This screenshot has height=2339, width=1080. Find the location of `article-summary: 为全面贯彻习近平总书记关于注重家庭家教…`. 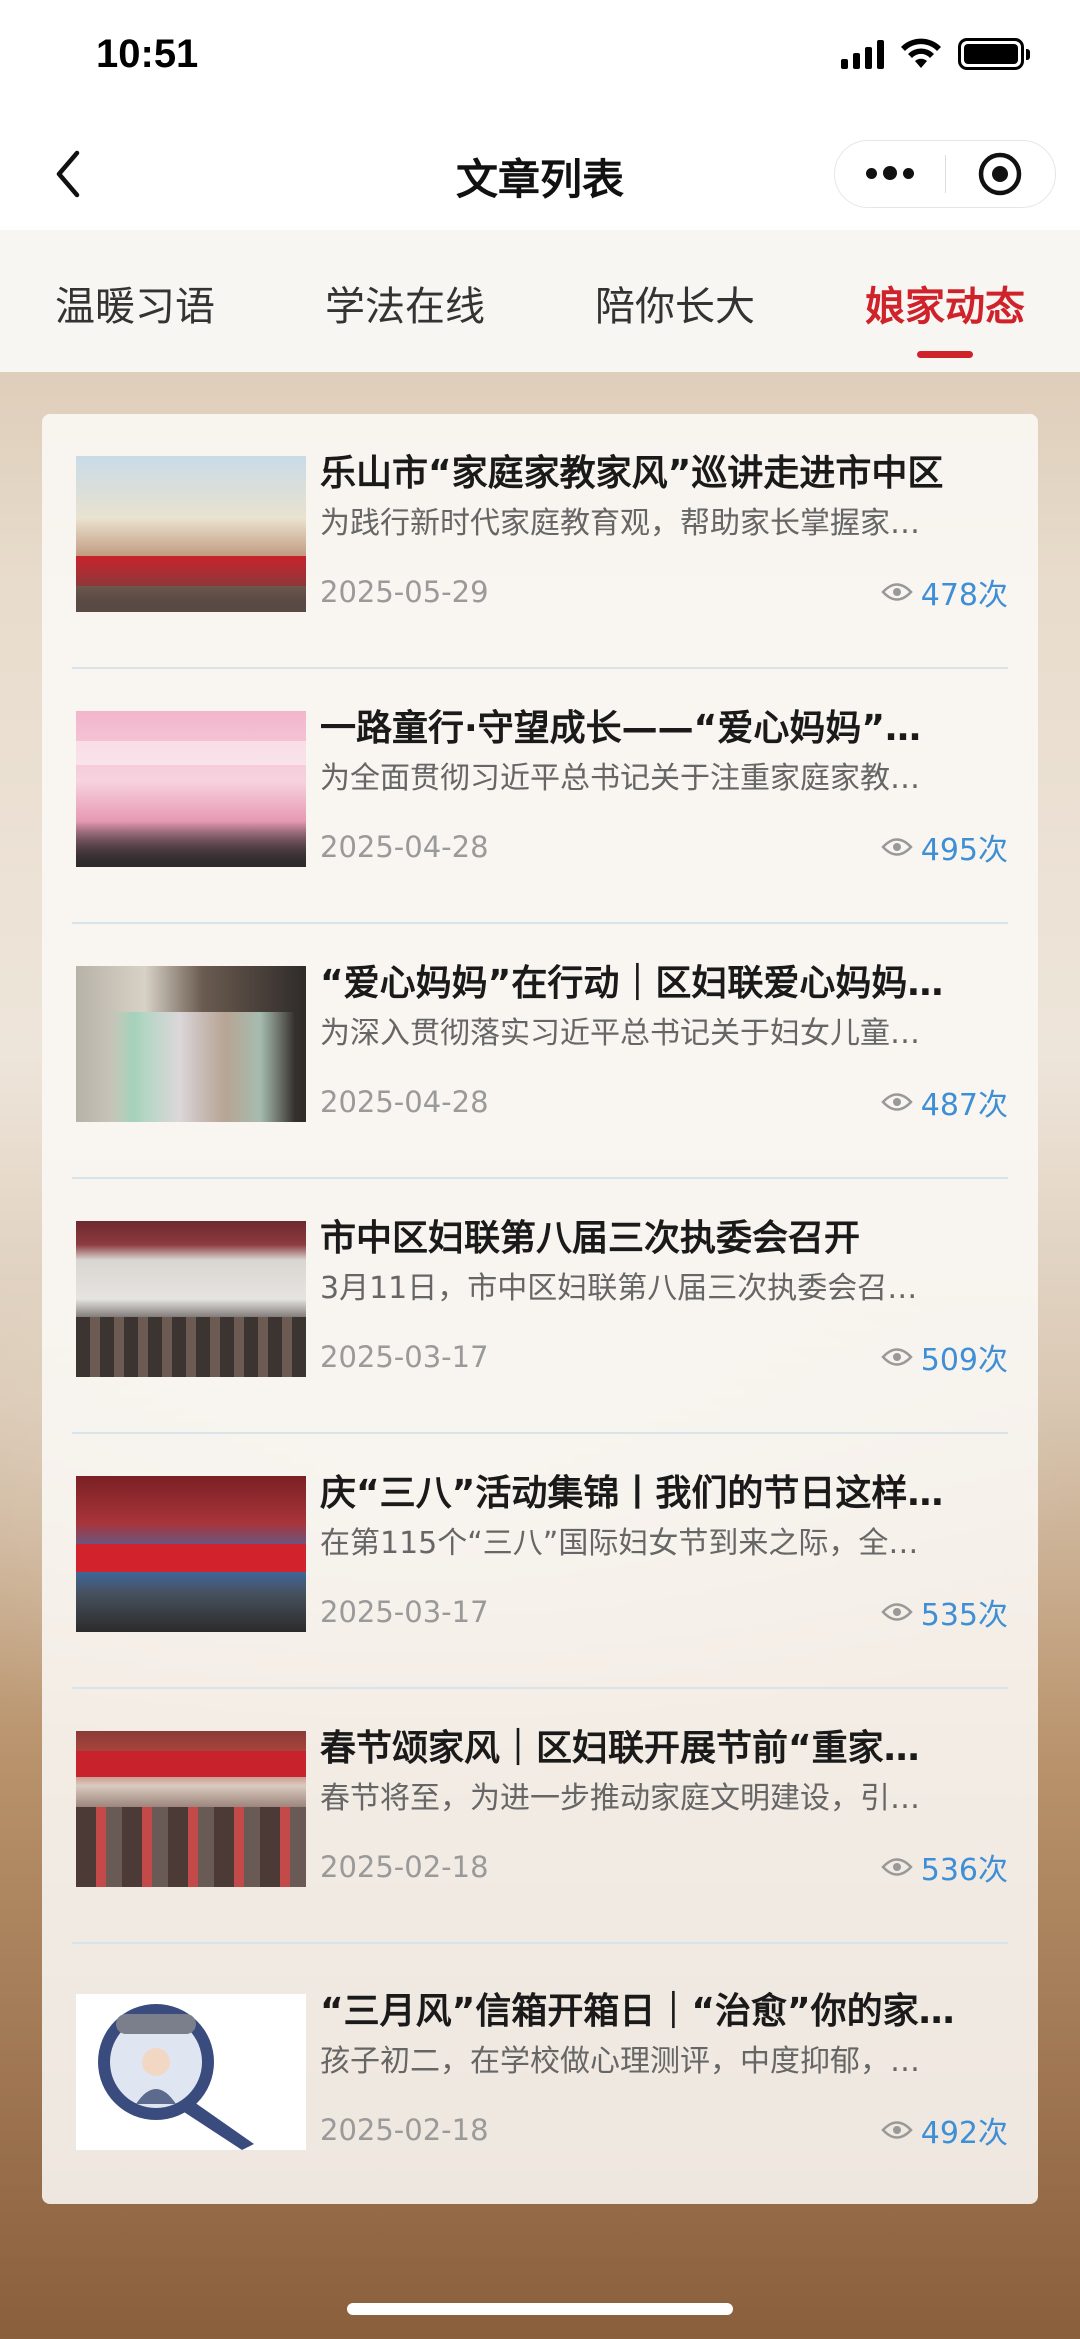

article-summary: 为全面贯彻习近平总书记关于注重家庭家教… is located at coordinates (620, 778).